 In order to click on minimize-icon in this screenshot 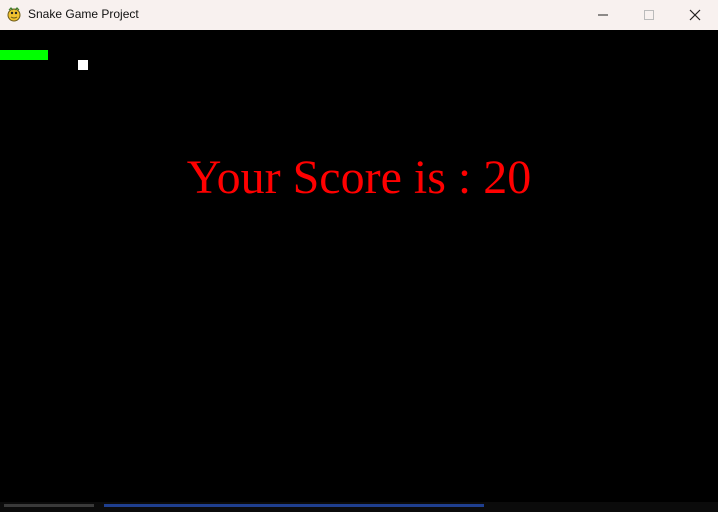, I will do `click(603, 15)`.